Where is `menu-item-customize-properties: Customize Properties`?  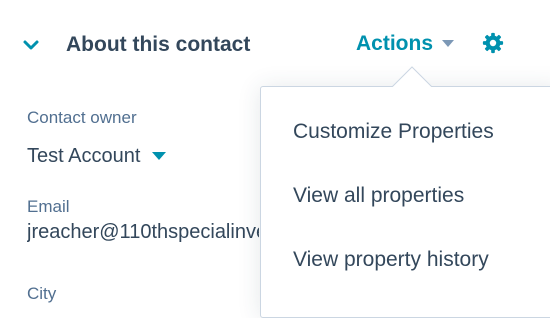 menu-item-customize-properties: Customize Properties is located at coordinates (393, 132).